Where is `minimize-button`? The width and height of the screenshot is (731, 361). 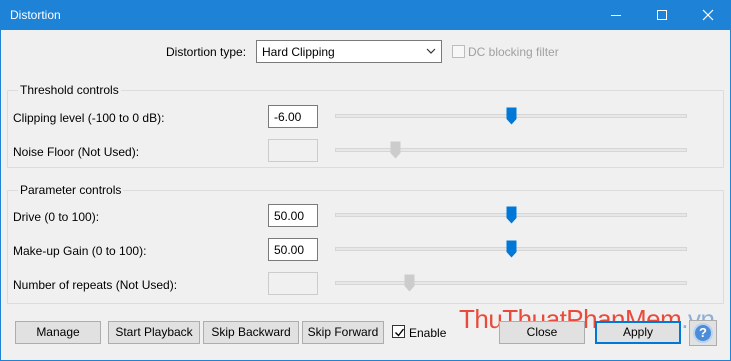
minimize-button is located at coordinates (616, 15).